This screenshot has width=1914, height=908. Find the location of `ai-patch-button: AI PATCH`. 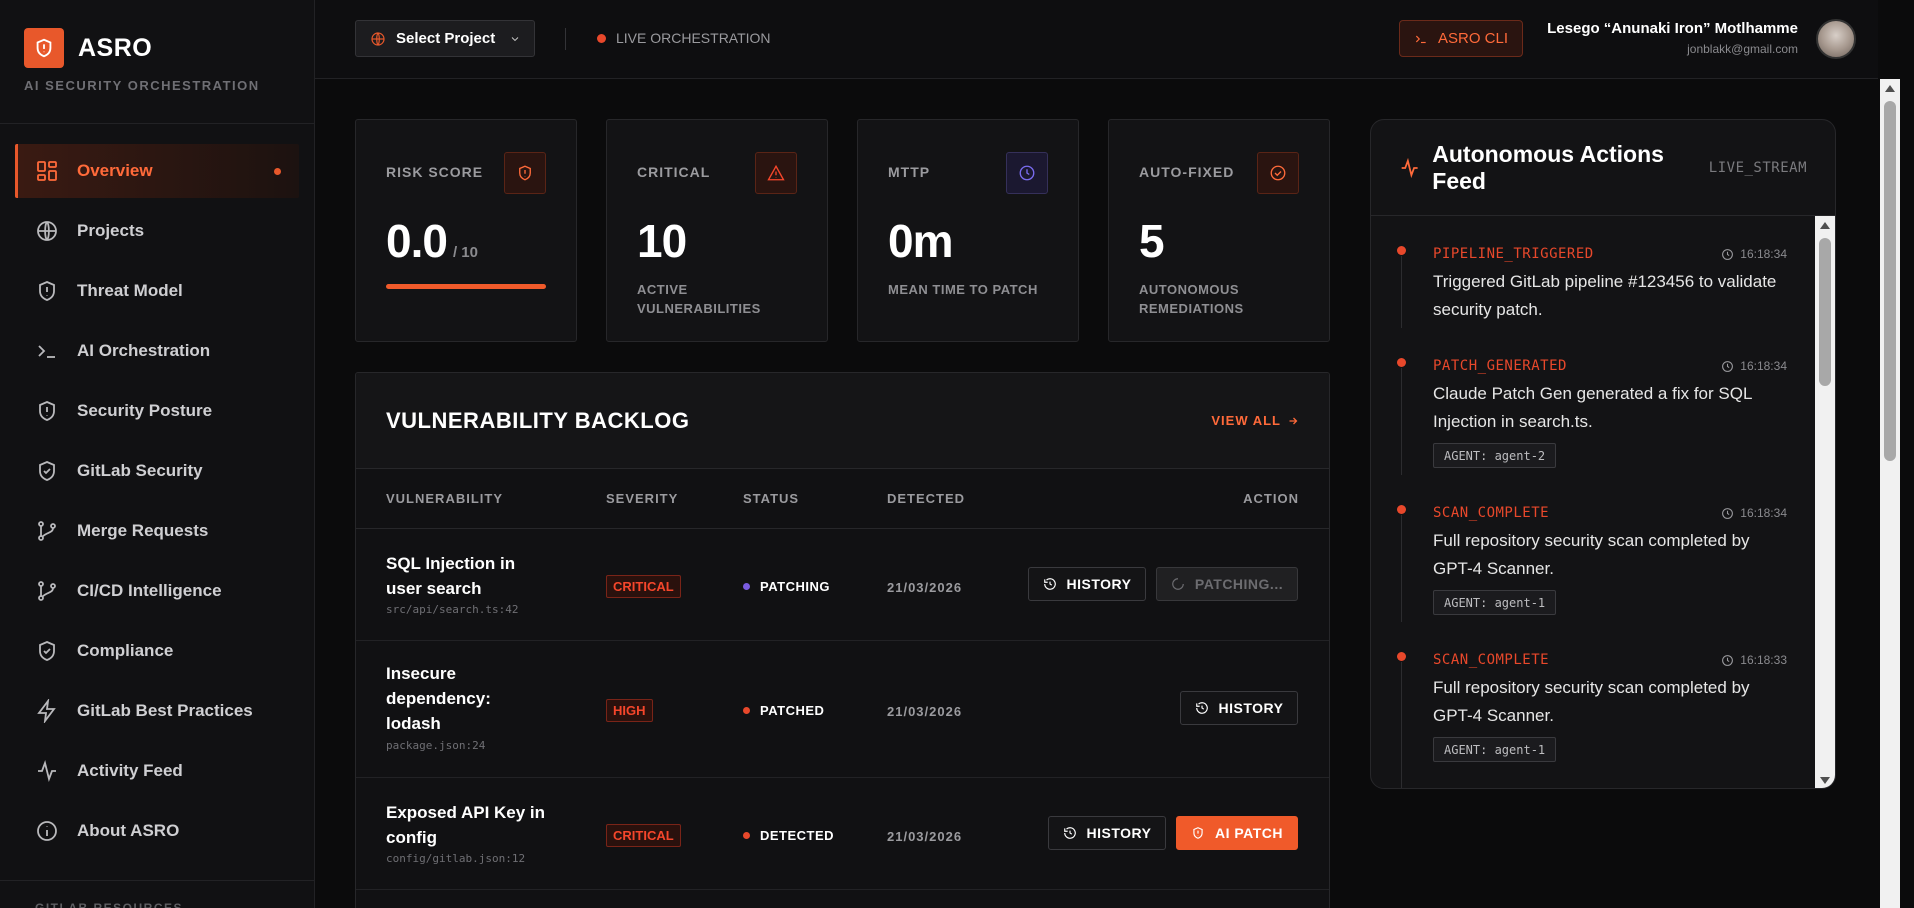

ai-patch-button: AI PATCH is located at coordinates (1237, 833).